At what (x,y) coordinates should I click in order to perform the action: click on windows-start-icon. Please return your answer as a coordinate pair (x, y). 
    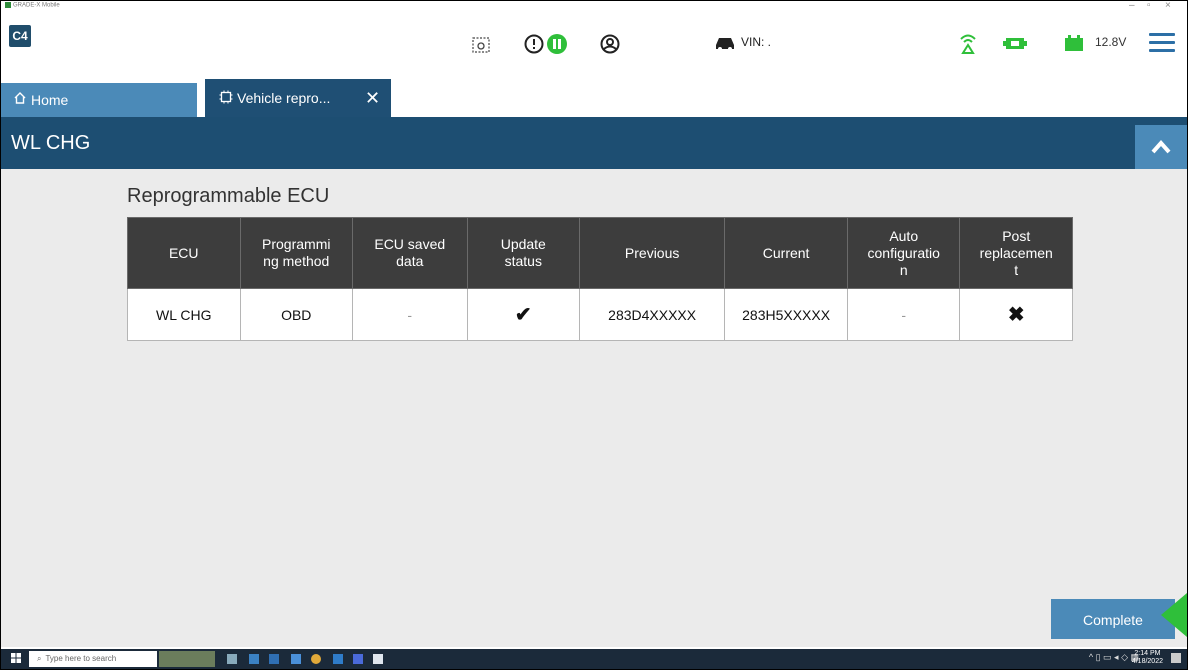
    Looking at the image, I should click on (17, 659).